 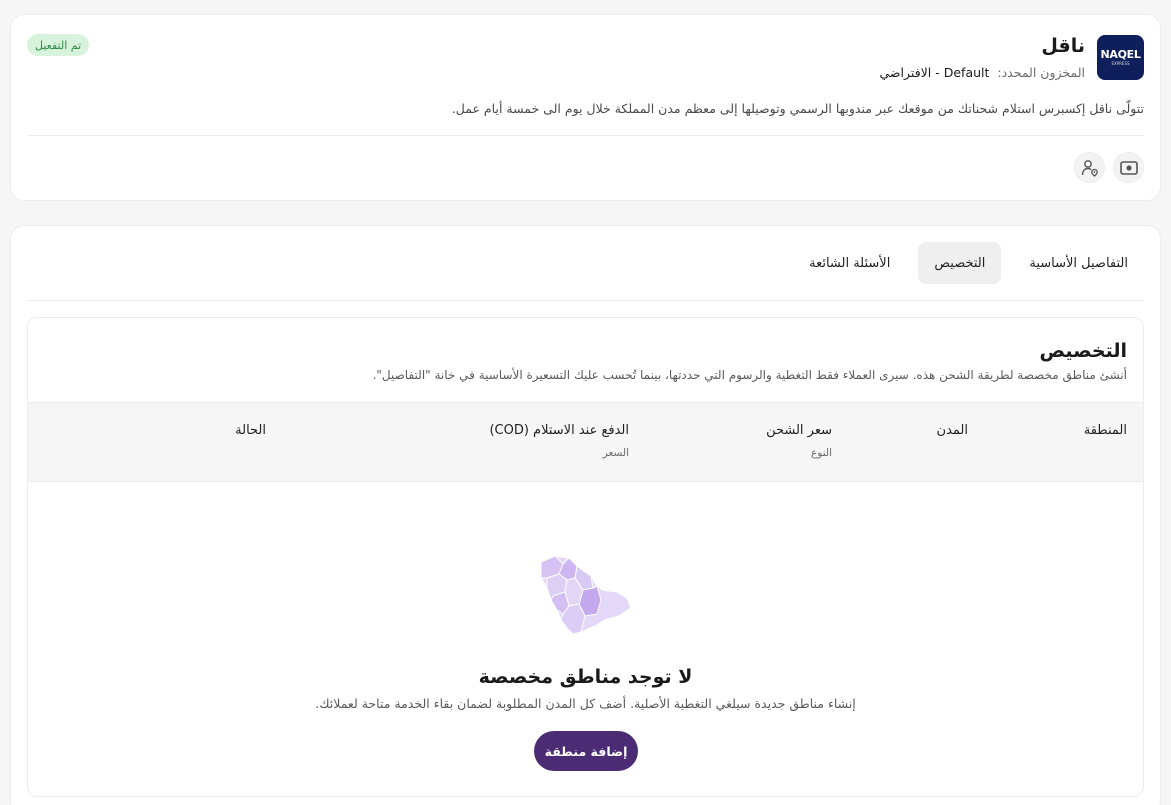 I want to click on user-location-icon-button, so click(x=1089, y=167).